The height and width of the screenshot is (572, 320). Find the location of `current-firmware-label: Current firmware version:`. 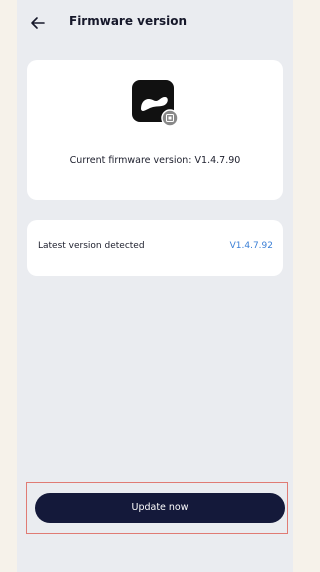

current-firmware-label: Current firmware version: is located at coordinates (130, 160).